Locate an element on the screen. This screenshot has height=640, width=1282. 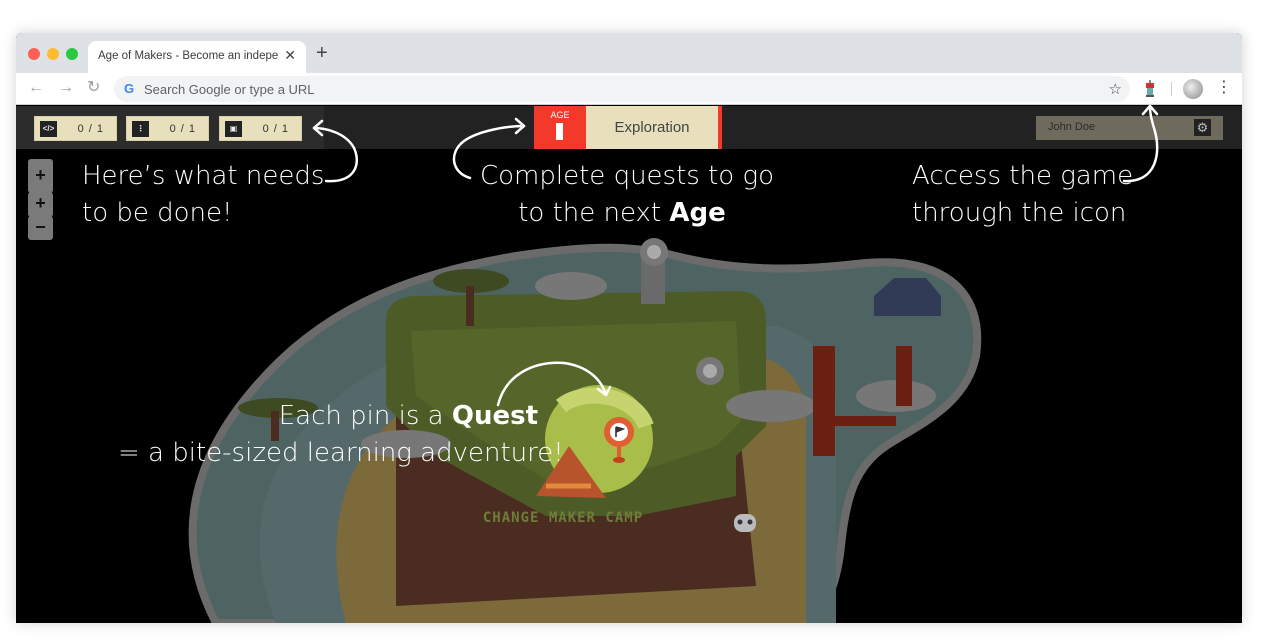
tab-strip: Age of Makers - Become an indepe ✕ + is located at coordinates (629, 53).